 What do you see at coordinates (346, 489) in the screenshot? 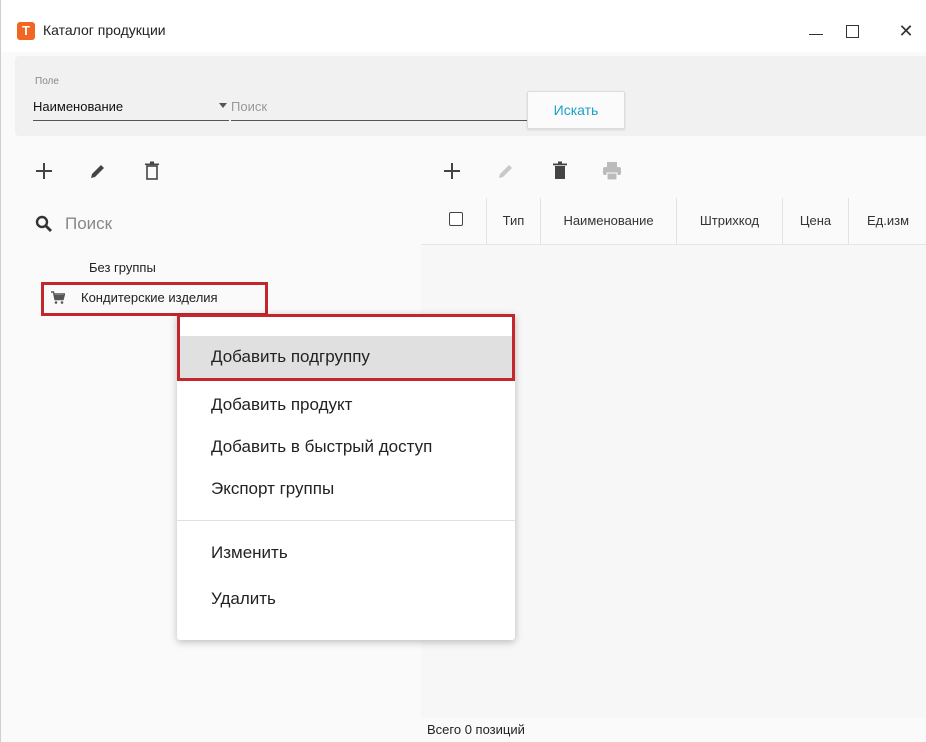
I see `menu-item-export-group: Экспорт группы` at bounding box center [346, 489].